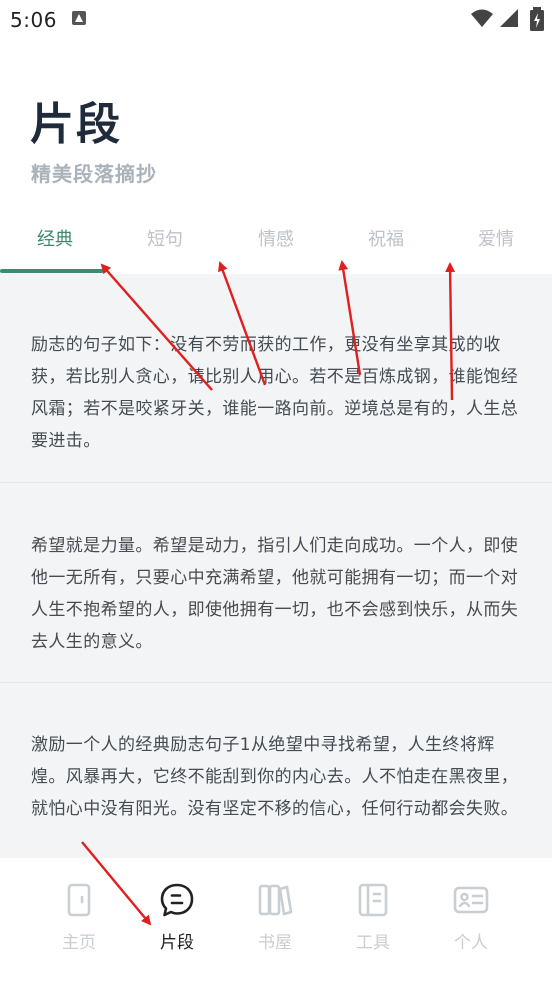 Image resolution: width=552 pixels, height=981 pixels. Describe the element at coordinates (276, 19) in the screenshot. I see `status-bar: 5:06` at that location.